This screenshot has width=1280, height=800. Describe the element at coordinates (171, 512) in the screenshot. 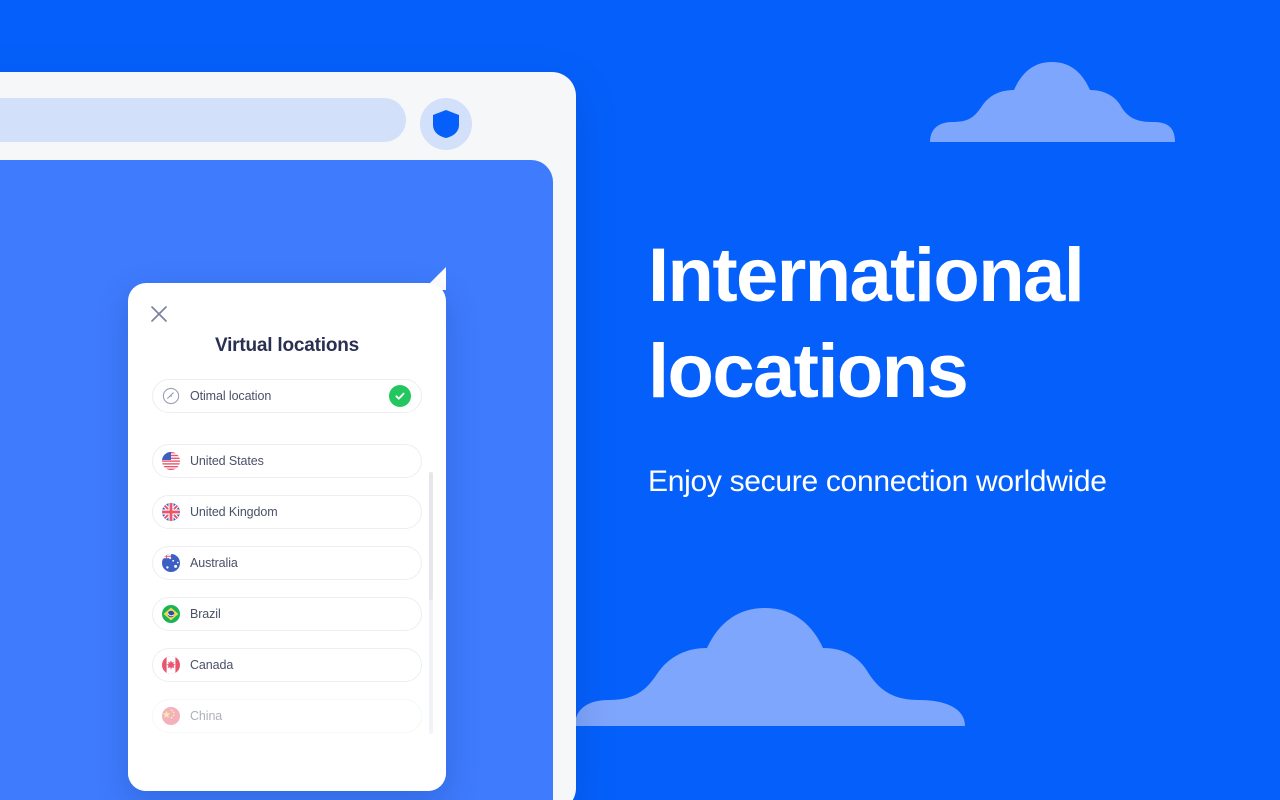

I see `flag-gb-icon` at that location.